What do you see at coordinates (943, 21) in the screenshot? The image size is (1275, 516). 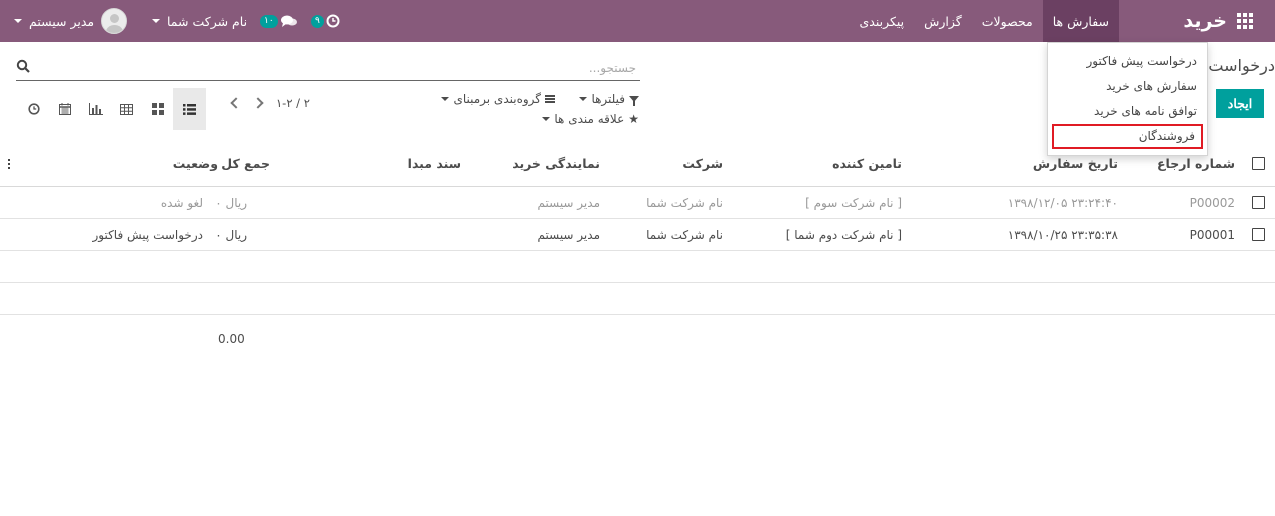 I see `menu-reporting: گزارش` at bounding box center [943, 21].